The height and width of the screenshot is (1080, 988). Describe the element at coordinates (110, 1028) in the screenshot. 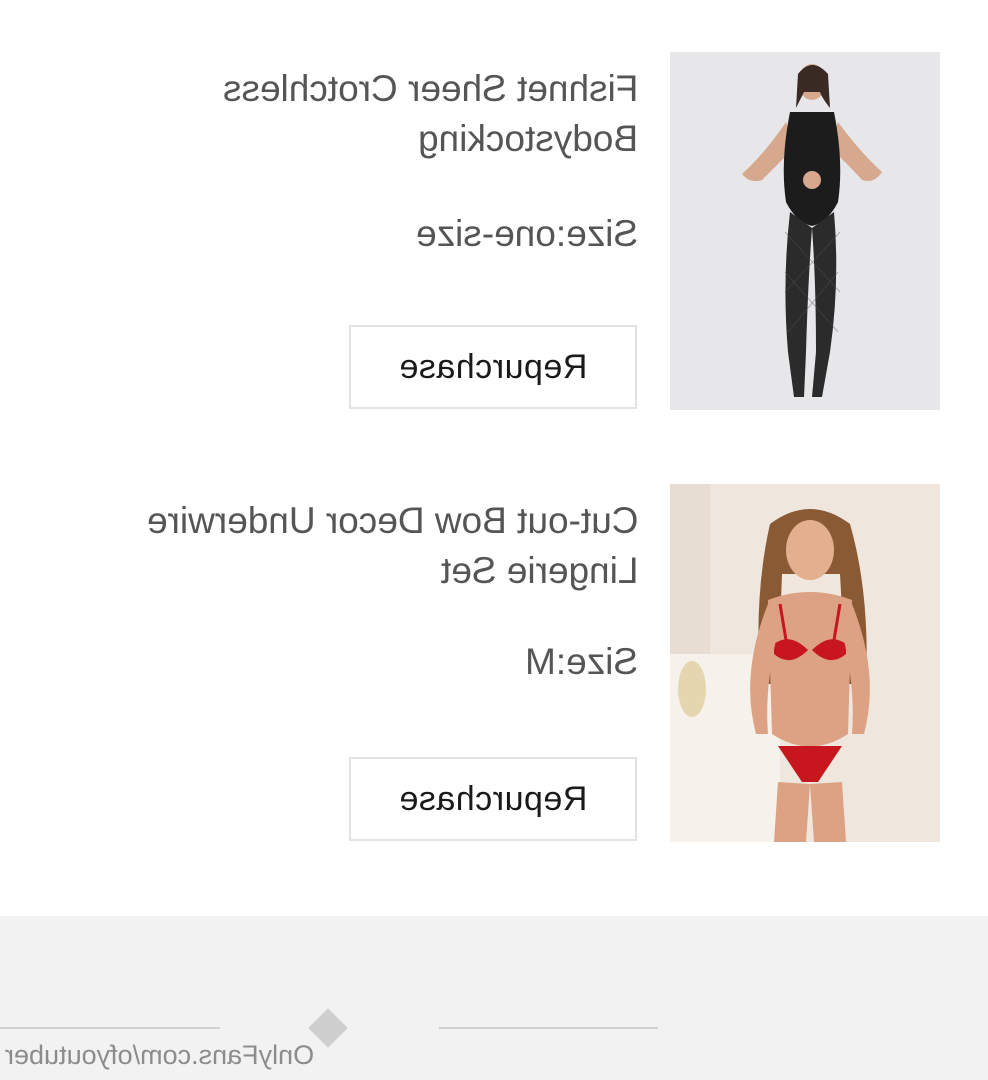

I see `footer-divider-left` at that location.